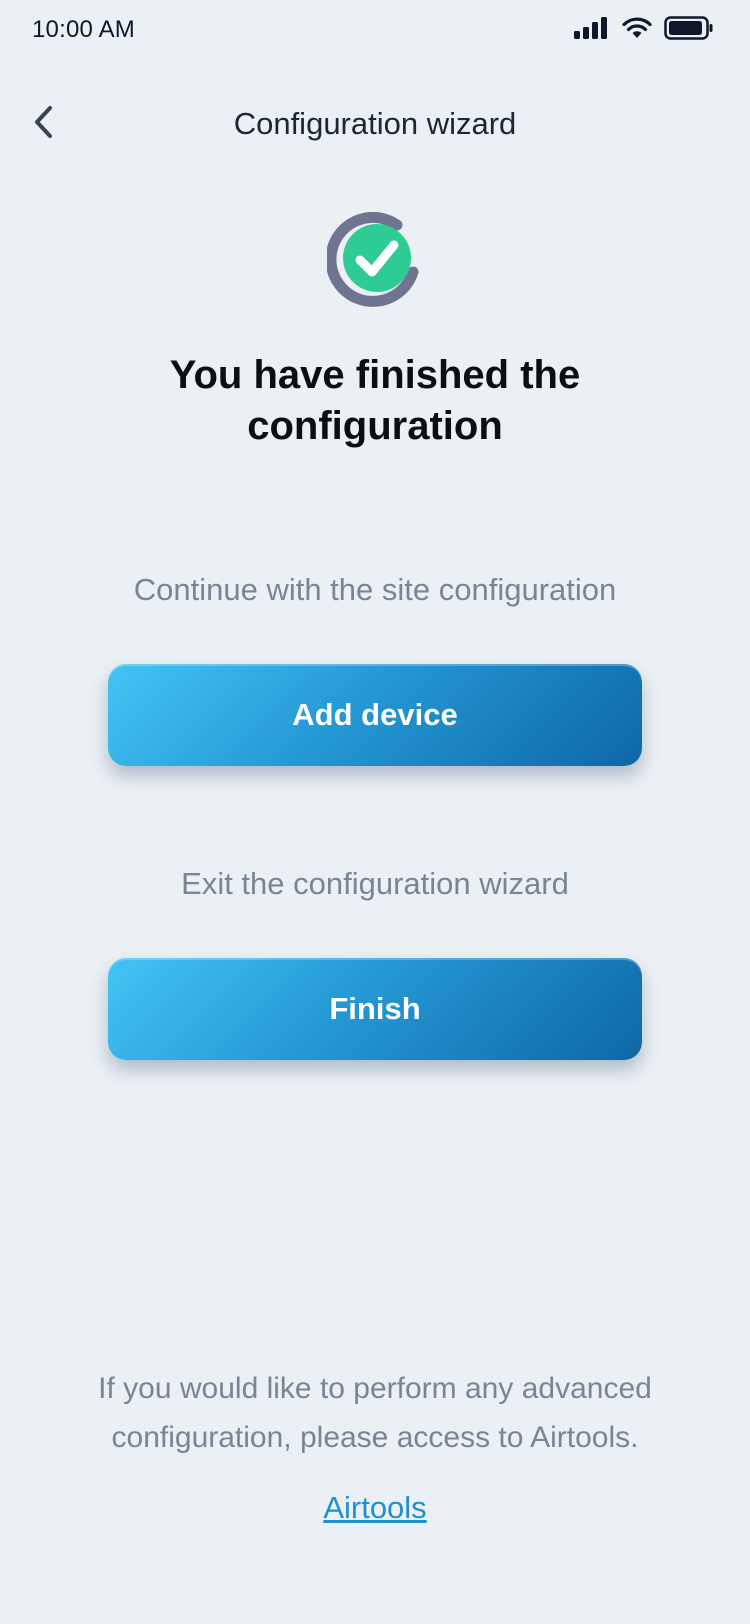 This screenshot has width=750, height=1624. What do you see at coordinates (84, 29) in the screenshot?
I see `status-time: 10:00 AM` at bounding box center [84, 29].